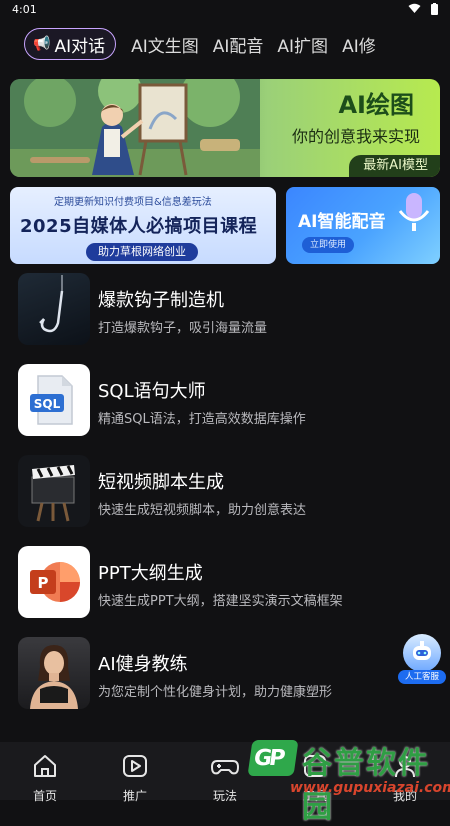  Describe the element at coordinates (43, 583) in the screenshot. I see `ppt-icon-text: P` at that location.